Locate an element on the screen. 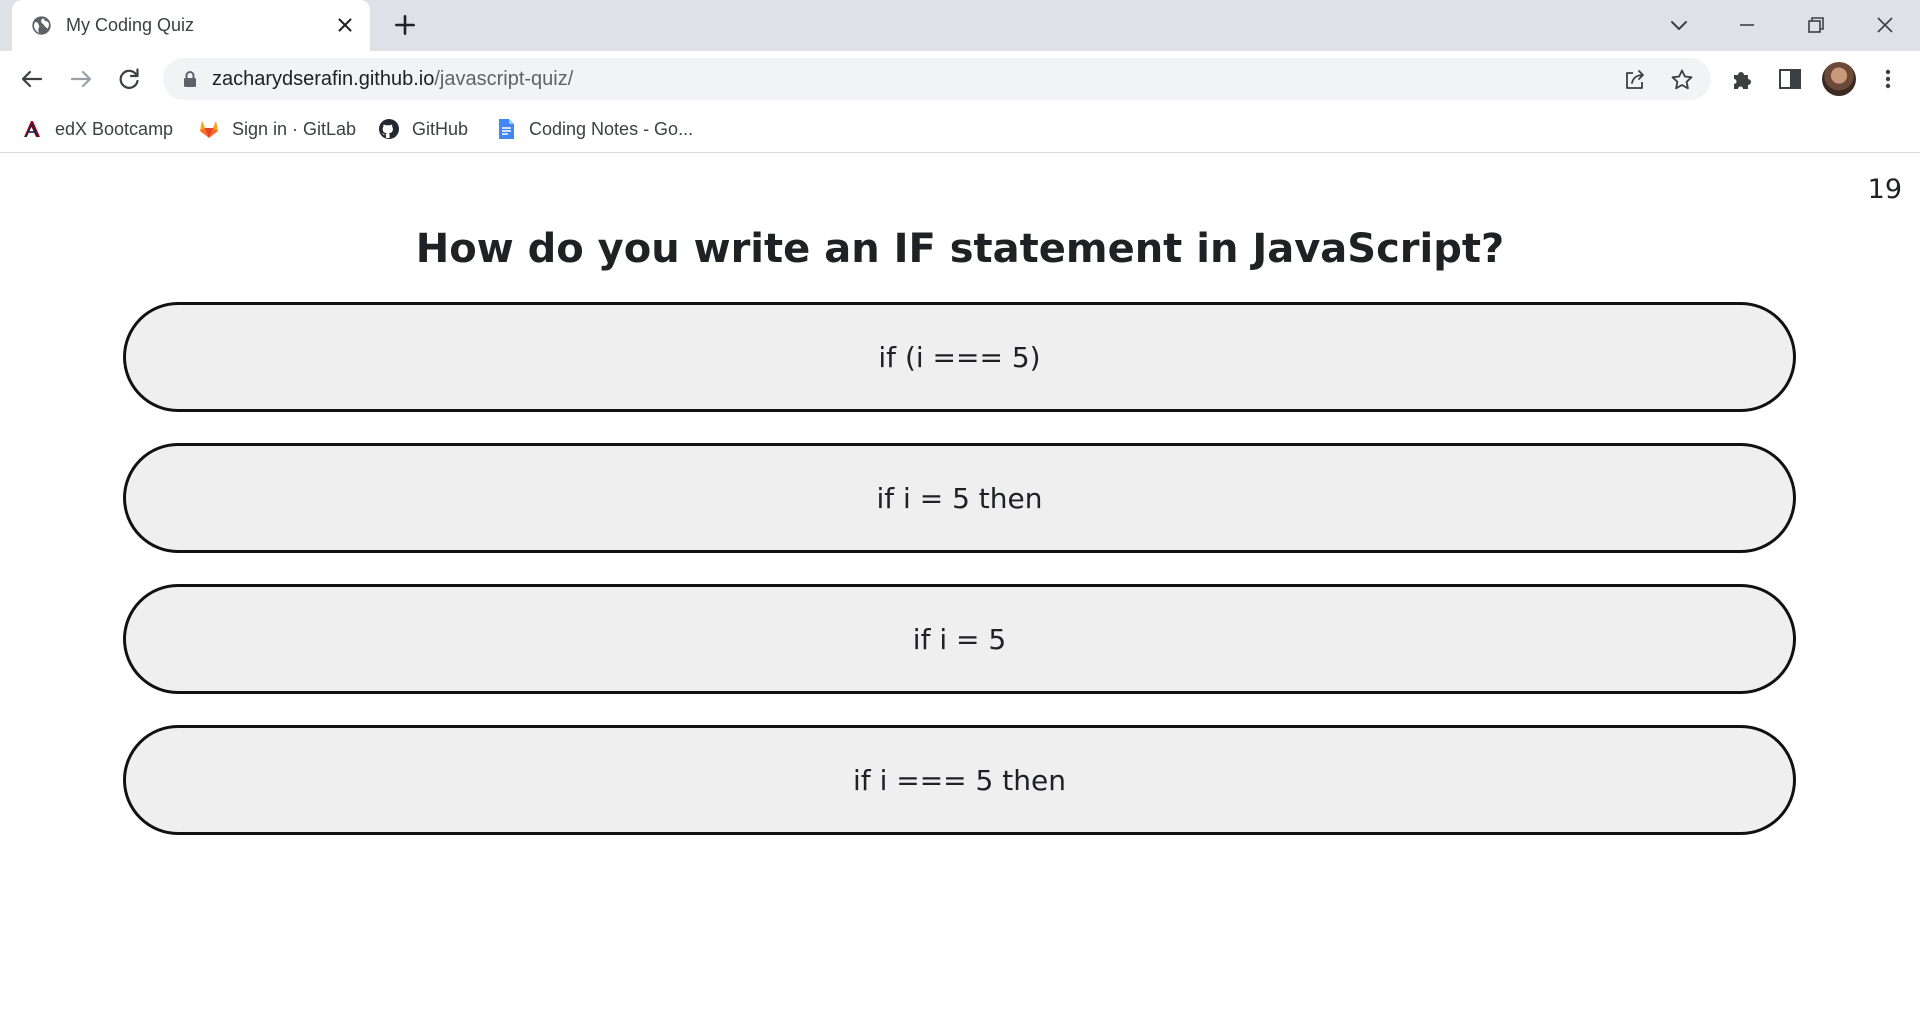 The height and width of the screenshot is (1025, 1920). profile-avatar is located at coordinates (1839, 79).